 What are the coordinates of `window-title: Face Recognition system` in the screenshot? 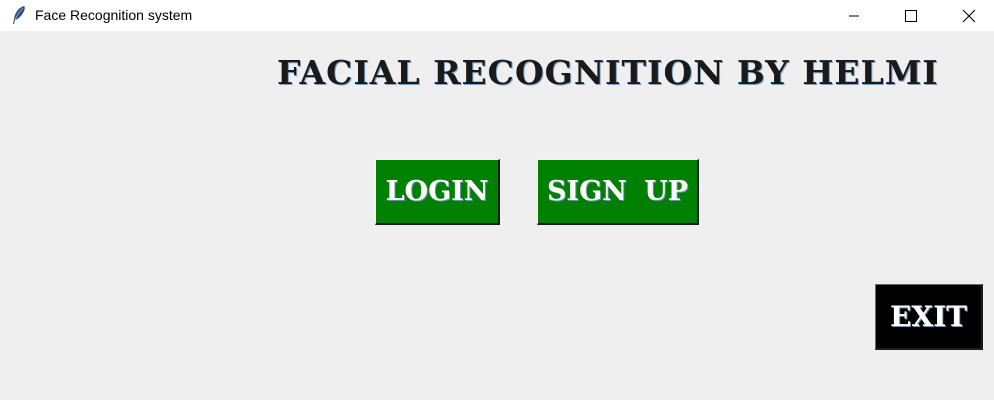 It's located at (114, 15).